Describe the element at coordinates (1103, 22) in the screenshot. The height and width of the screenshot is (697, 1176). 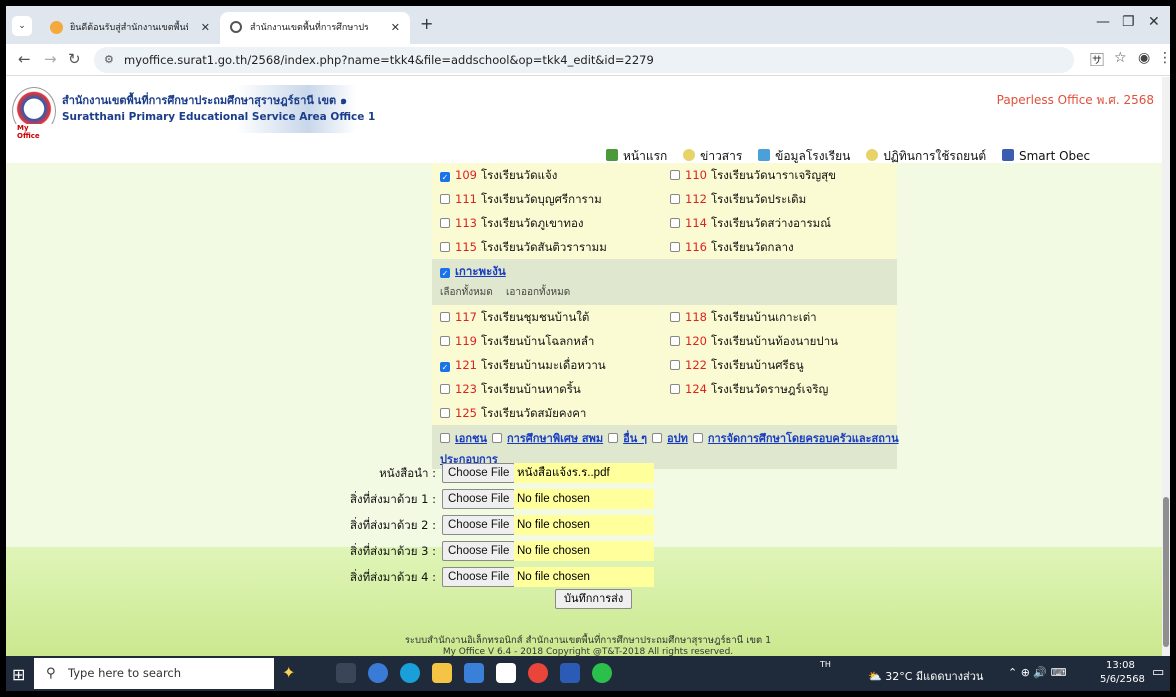
I see `minimize-icon: —` at that location.